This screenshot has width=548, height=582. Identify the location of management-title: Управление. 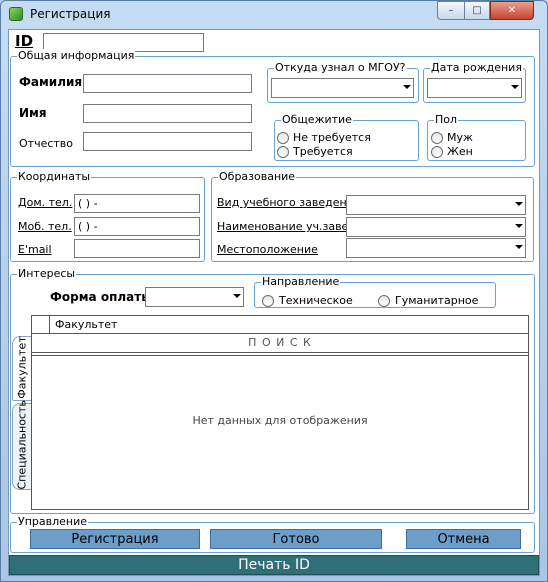
(53, 521).